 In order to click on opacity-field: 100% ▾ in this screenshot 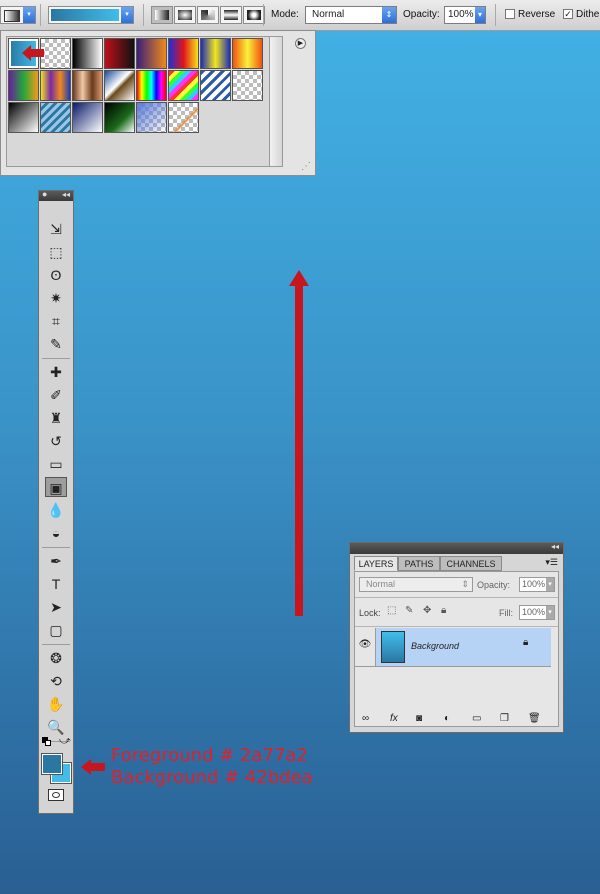, I will do `click(465, 15)`.